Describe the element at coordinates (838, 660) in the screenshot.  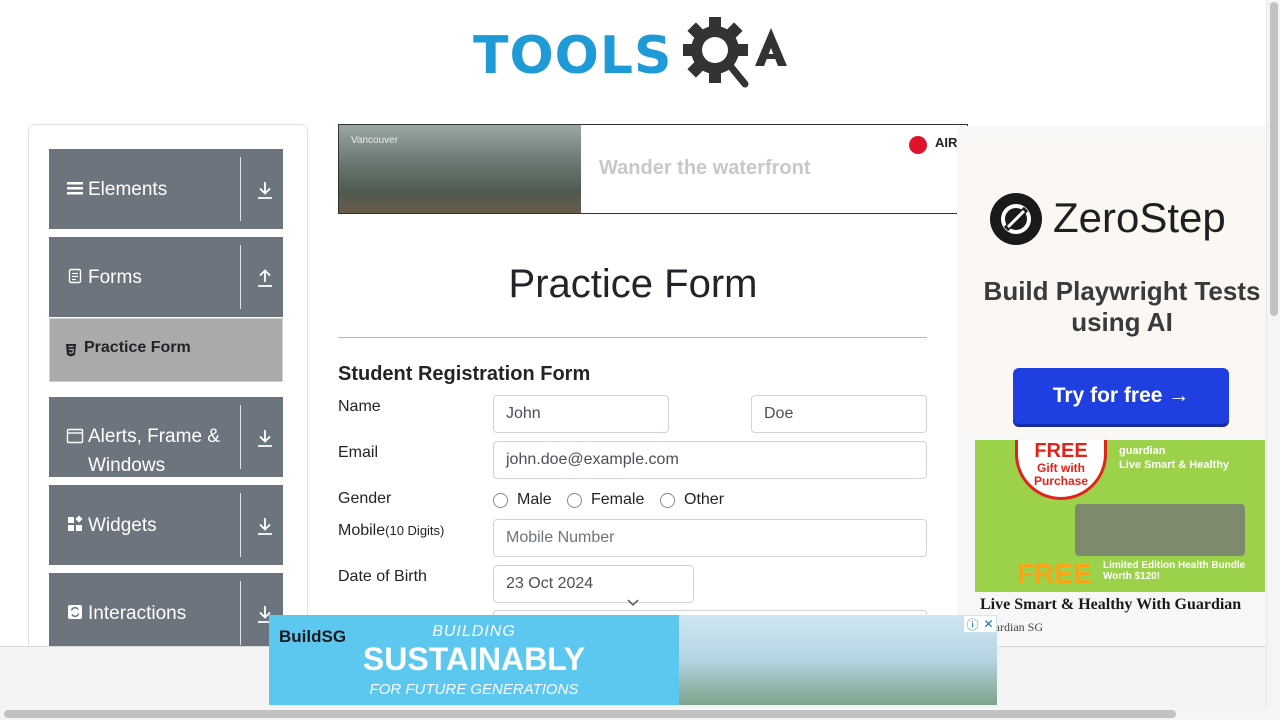
I see `ad-scene-image` at that location.